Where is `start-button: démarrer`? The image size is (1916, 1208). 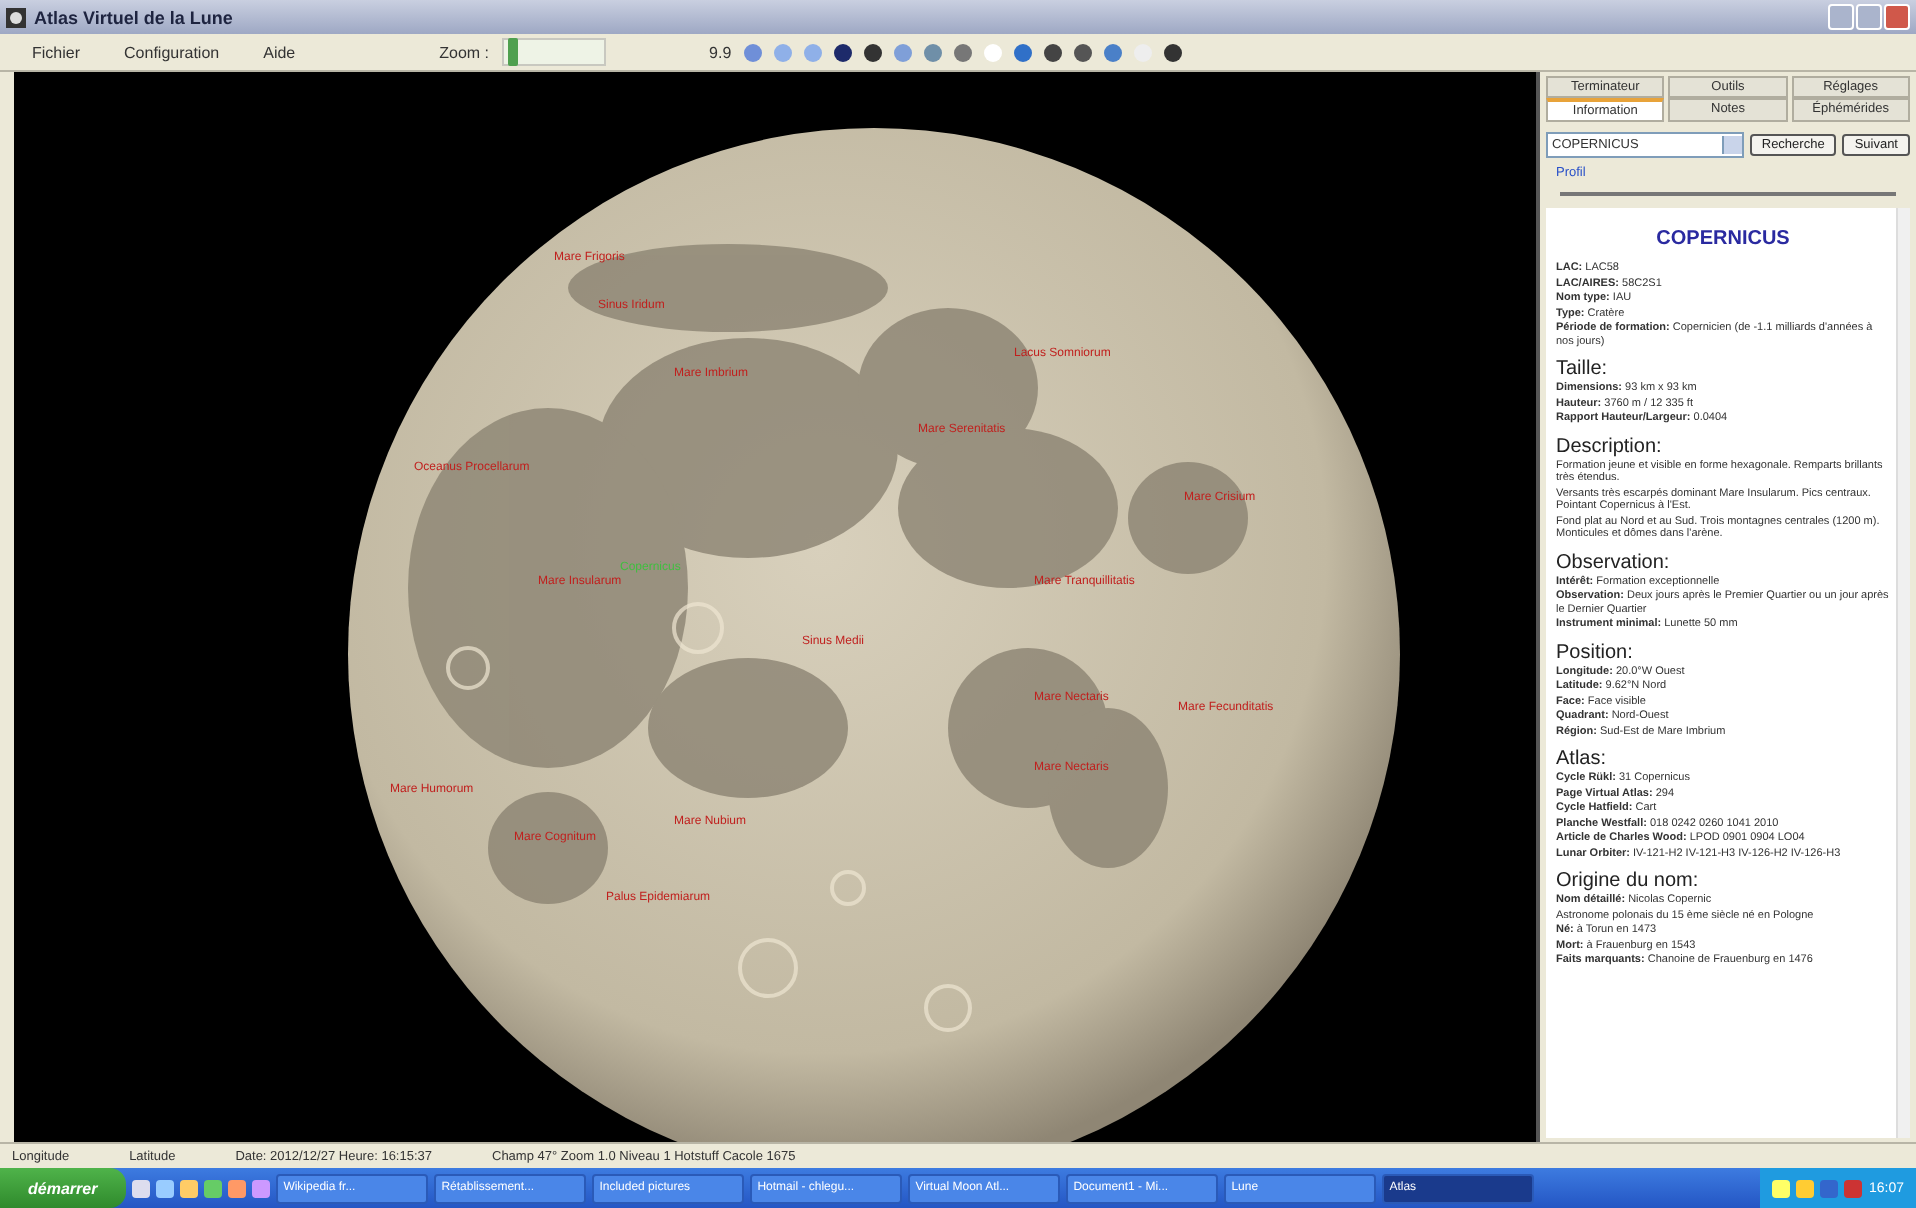 start-button: démarrer is located at coordinates (63, 1188).